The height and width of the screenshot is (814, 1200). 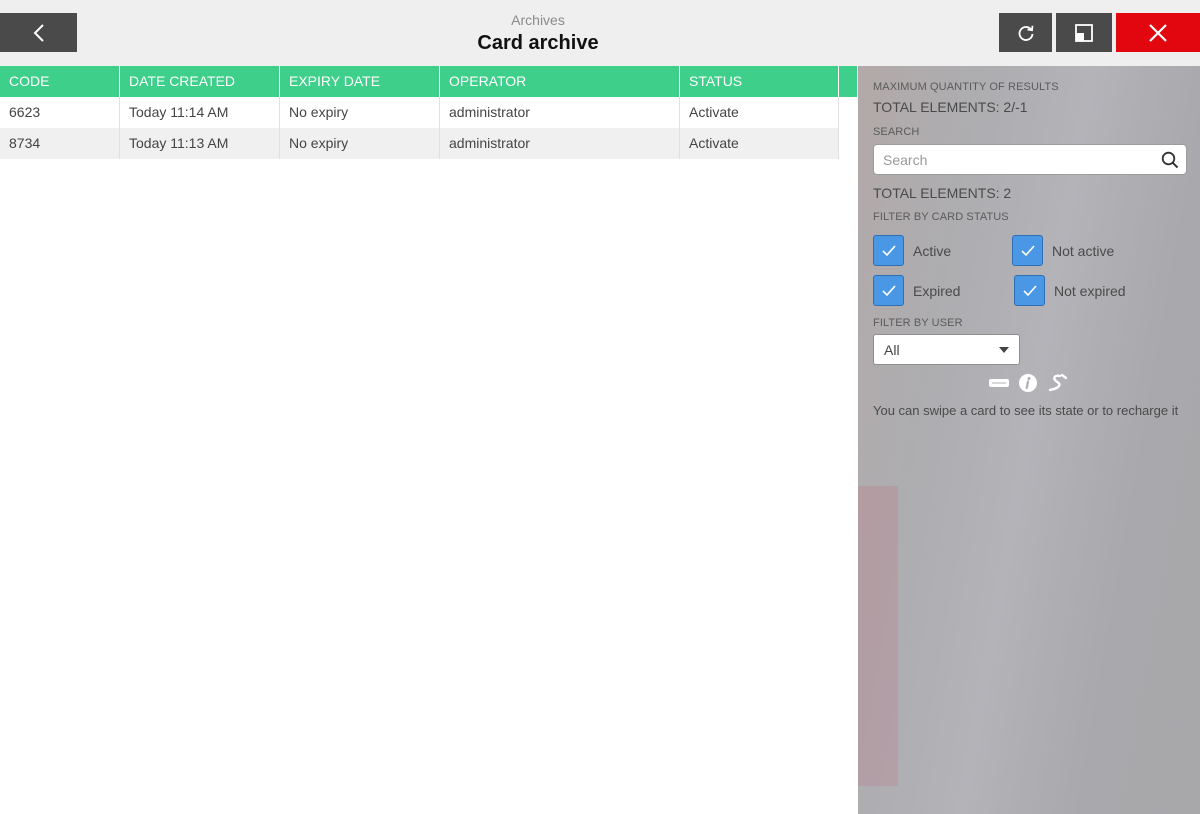 I want to click on checkbox-not-expired-label: Not expired, so click(x=1090, y=291).